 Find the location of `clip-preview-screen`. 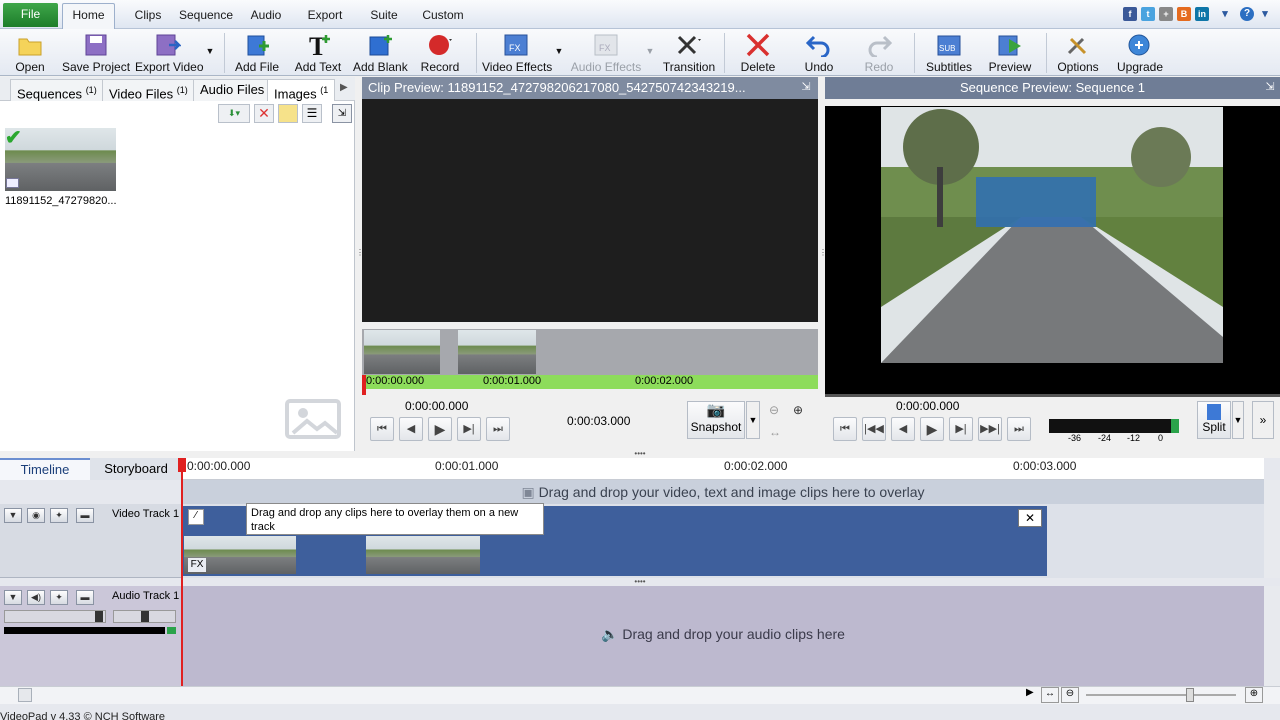

clip-preview-screen is located at coordinates (590, 210).